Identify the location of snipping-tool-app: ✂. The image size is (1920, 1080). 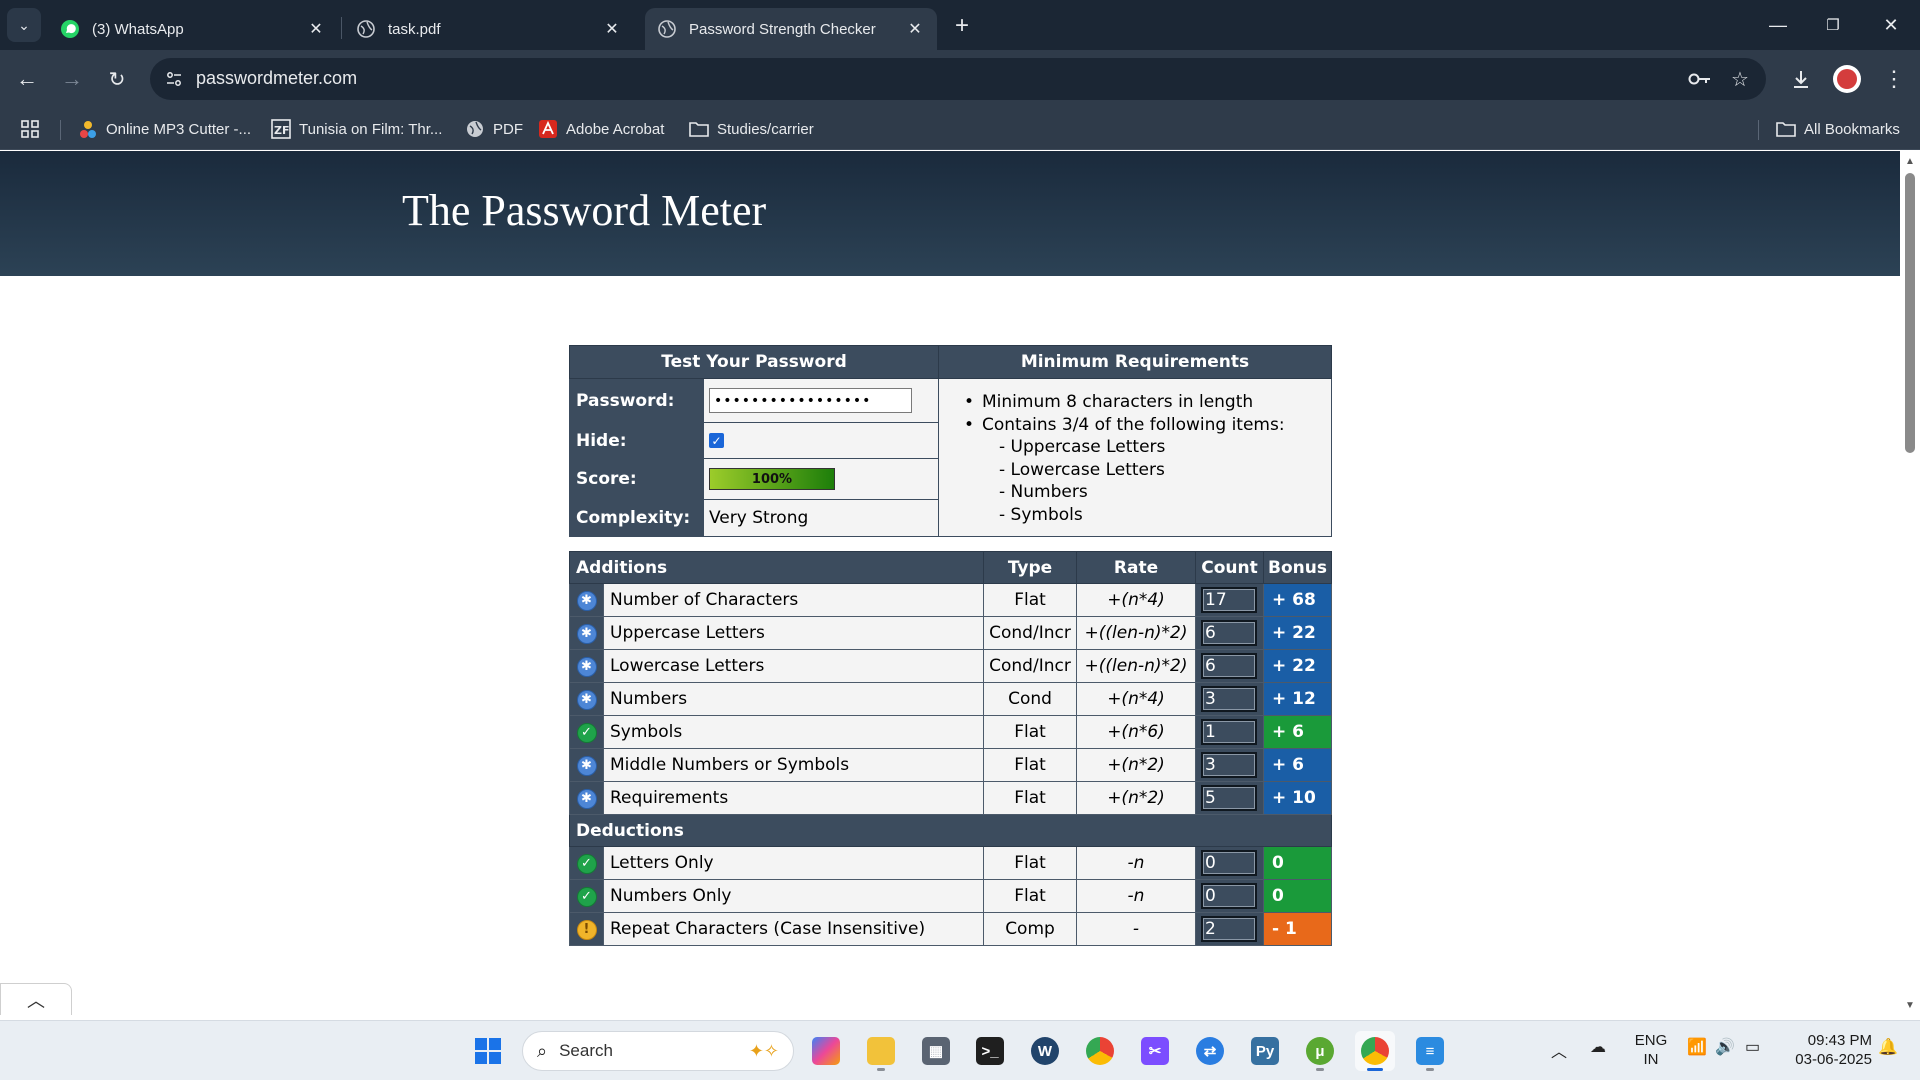
(1155, 1051).